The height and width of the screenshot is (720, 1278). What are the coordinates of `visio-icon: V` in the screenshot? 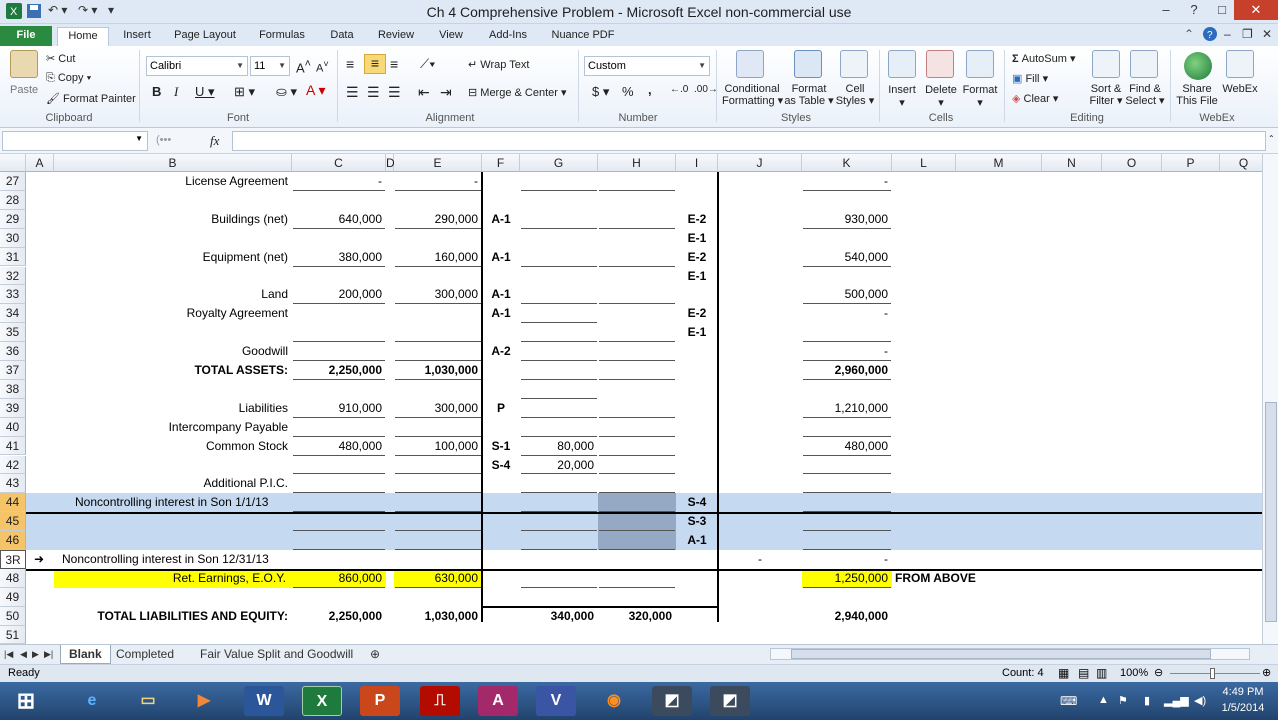 It's located at (556, 701).